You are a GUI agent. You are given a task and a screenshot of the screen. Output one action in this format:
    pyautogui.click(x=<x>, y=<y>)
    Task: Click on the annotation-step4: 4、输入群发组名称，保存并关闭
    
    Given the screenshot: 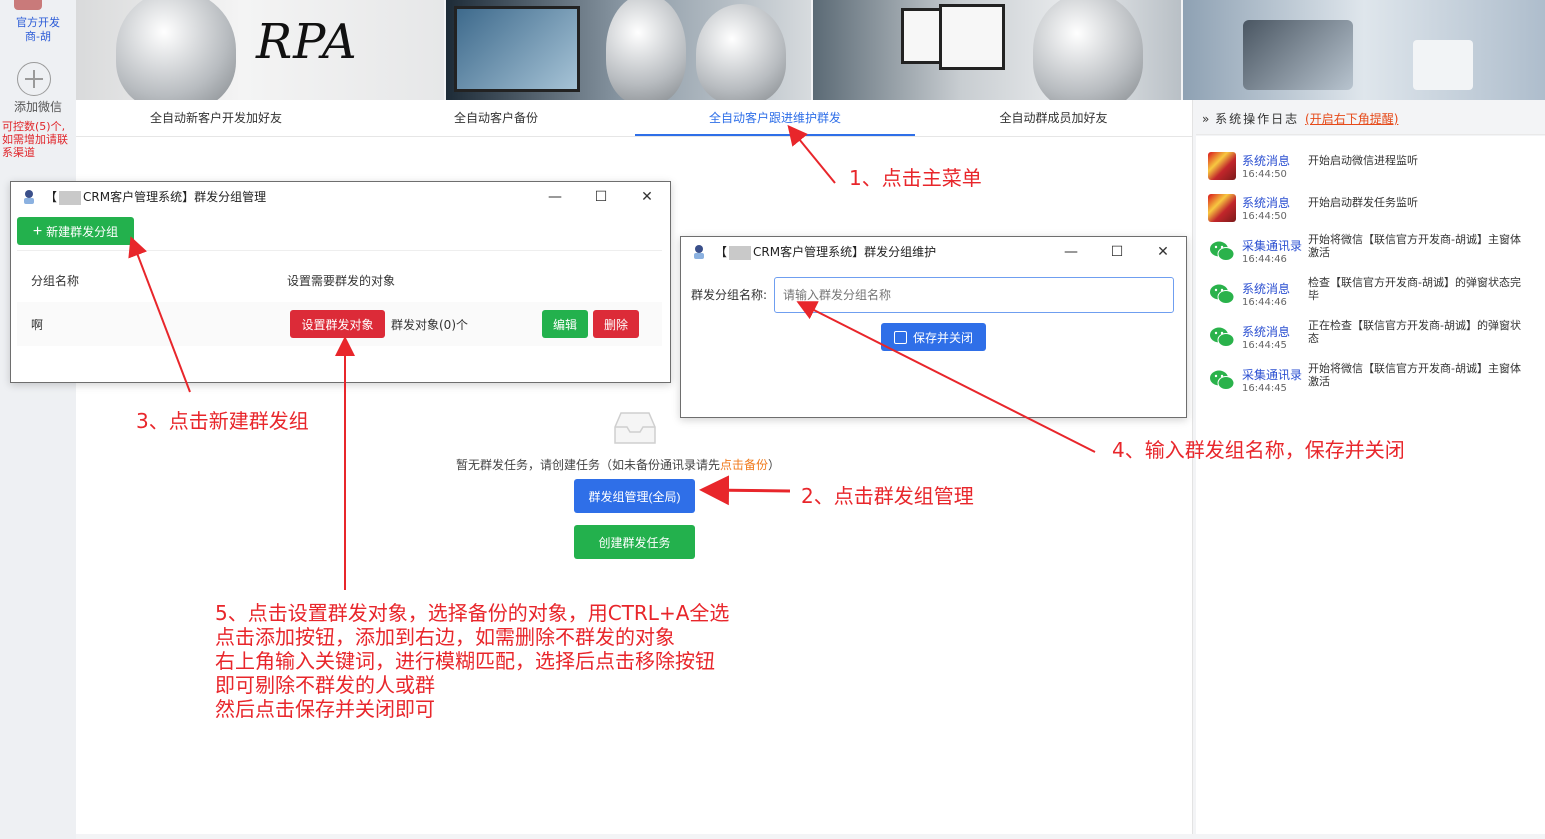 What is the action you would take?
    pyautogui.click(x=1258, y=450)
    